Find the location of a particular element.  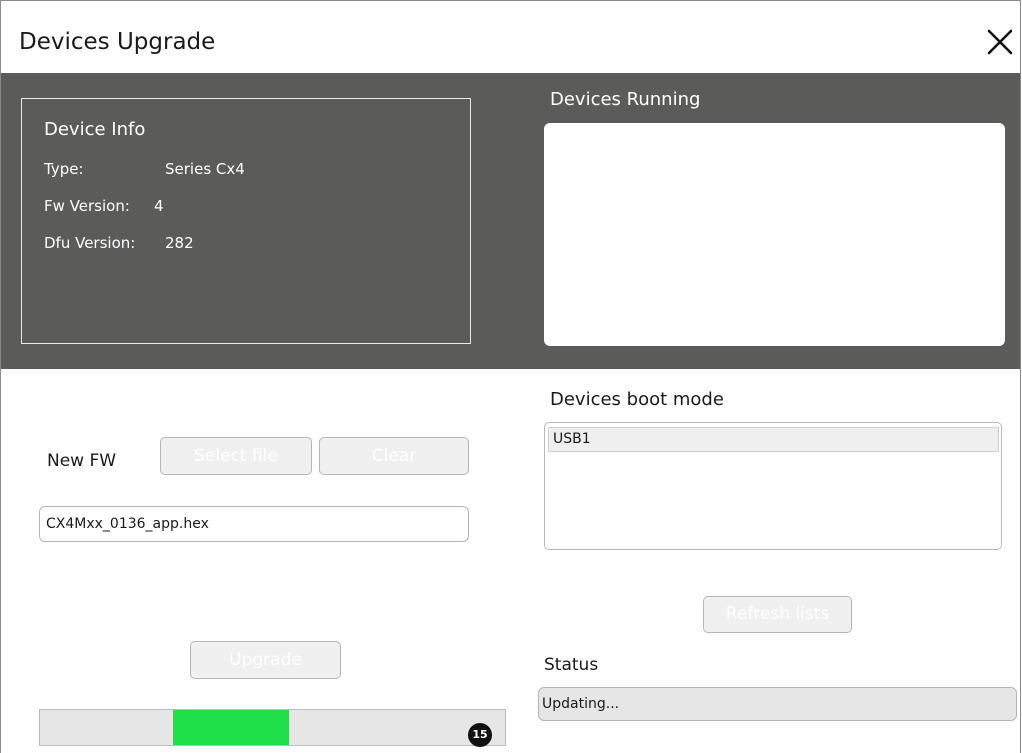

devices-running-list is located at coordinates (774, 234).